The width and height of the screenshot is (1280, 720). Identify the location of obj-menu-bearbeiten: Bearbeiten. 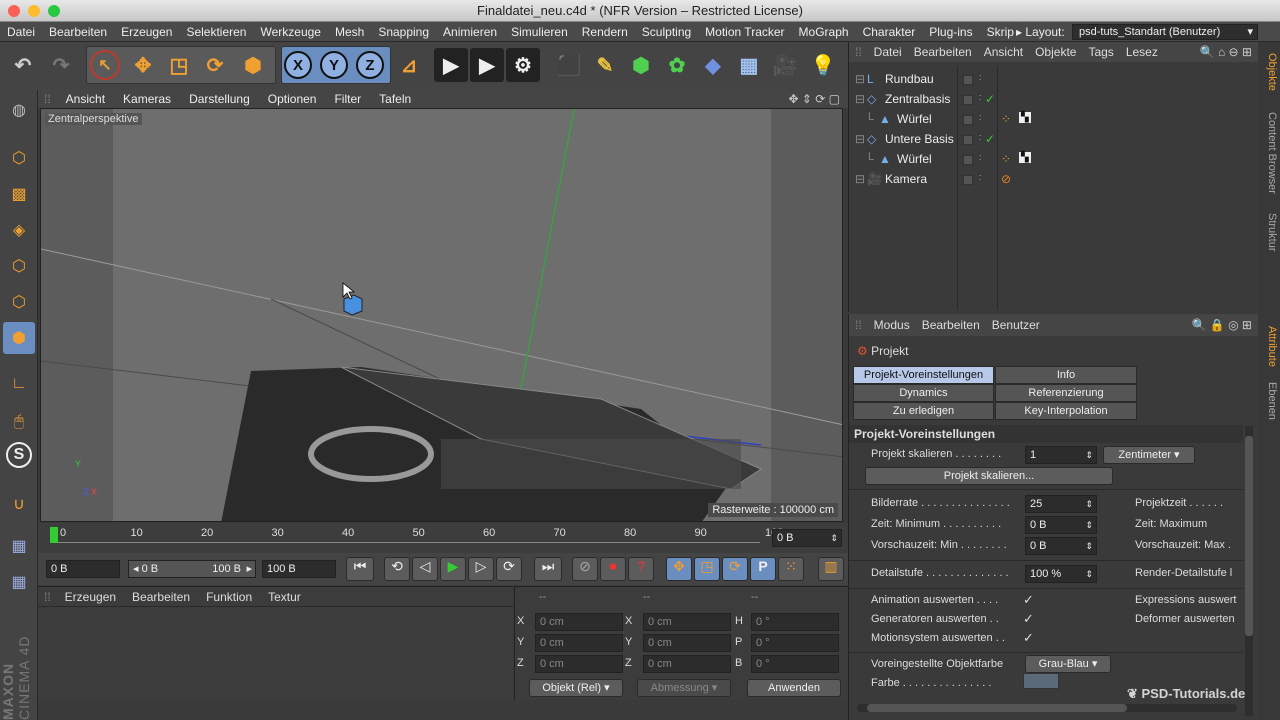
(943, 52).